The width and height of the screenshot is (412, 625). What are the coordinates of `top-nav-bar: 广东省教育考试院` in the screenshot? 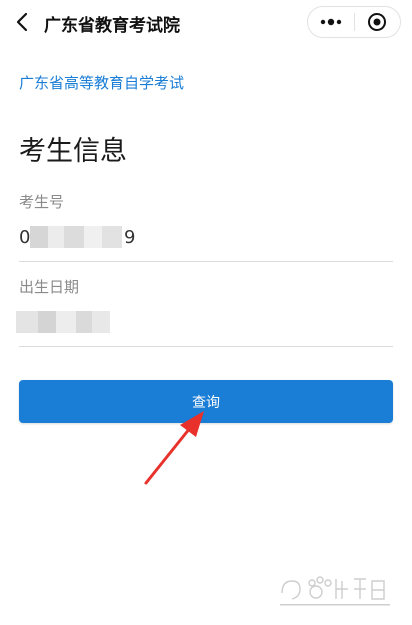 It's located at (206, 22).